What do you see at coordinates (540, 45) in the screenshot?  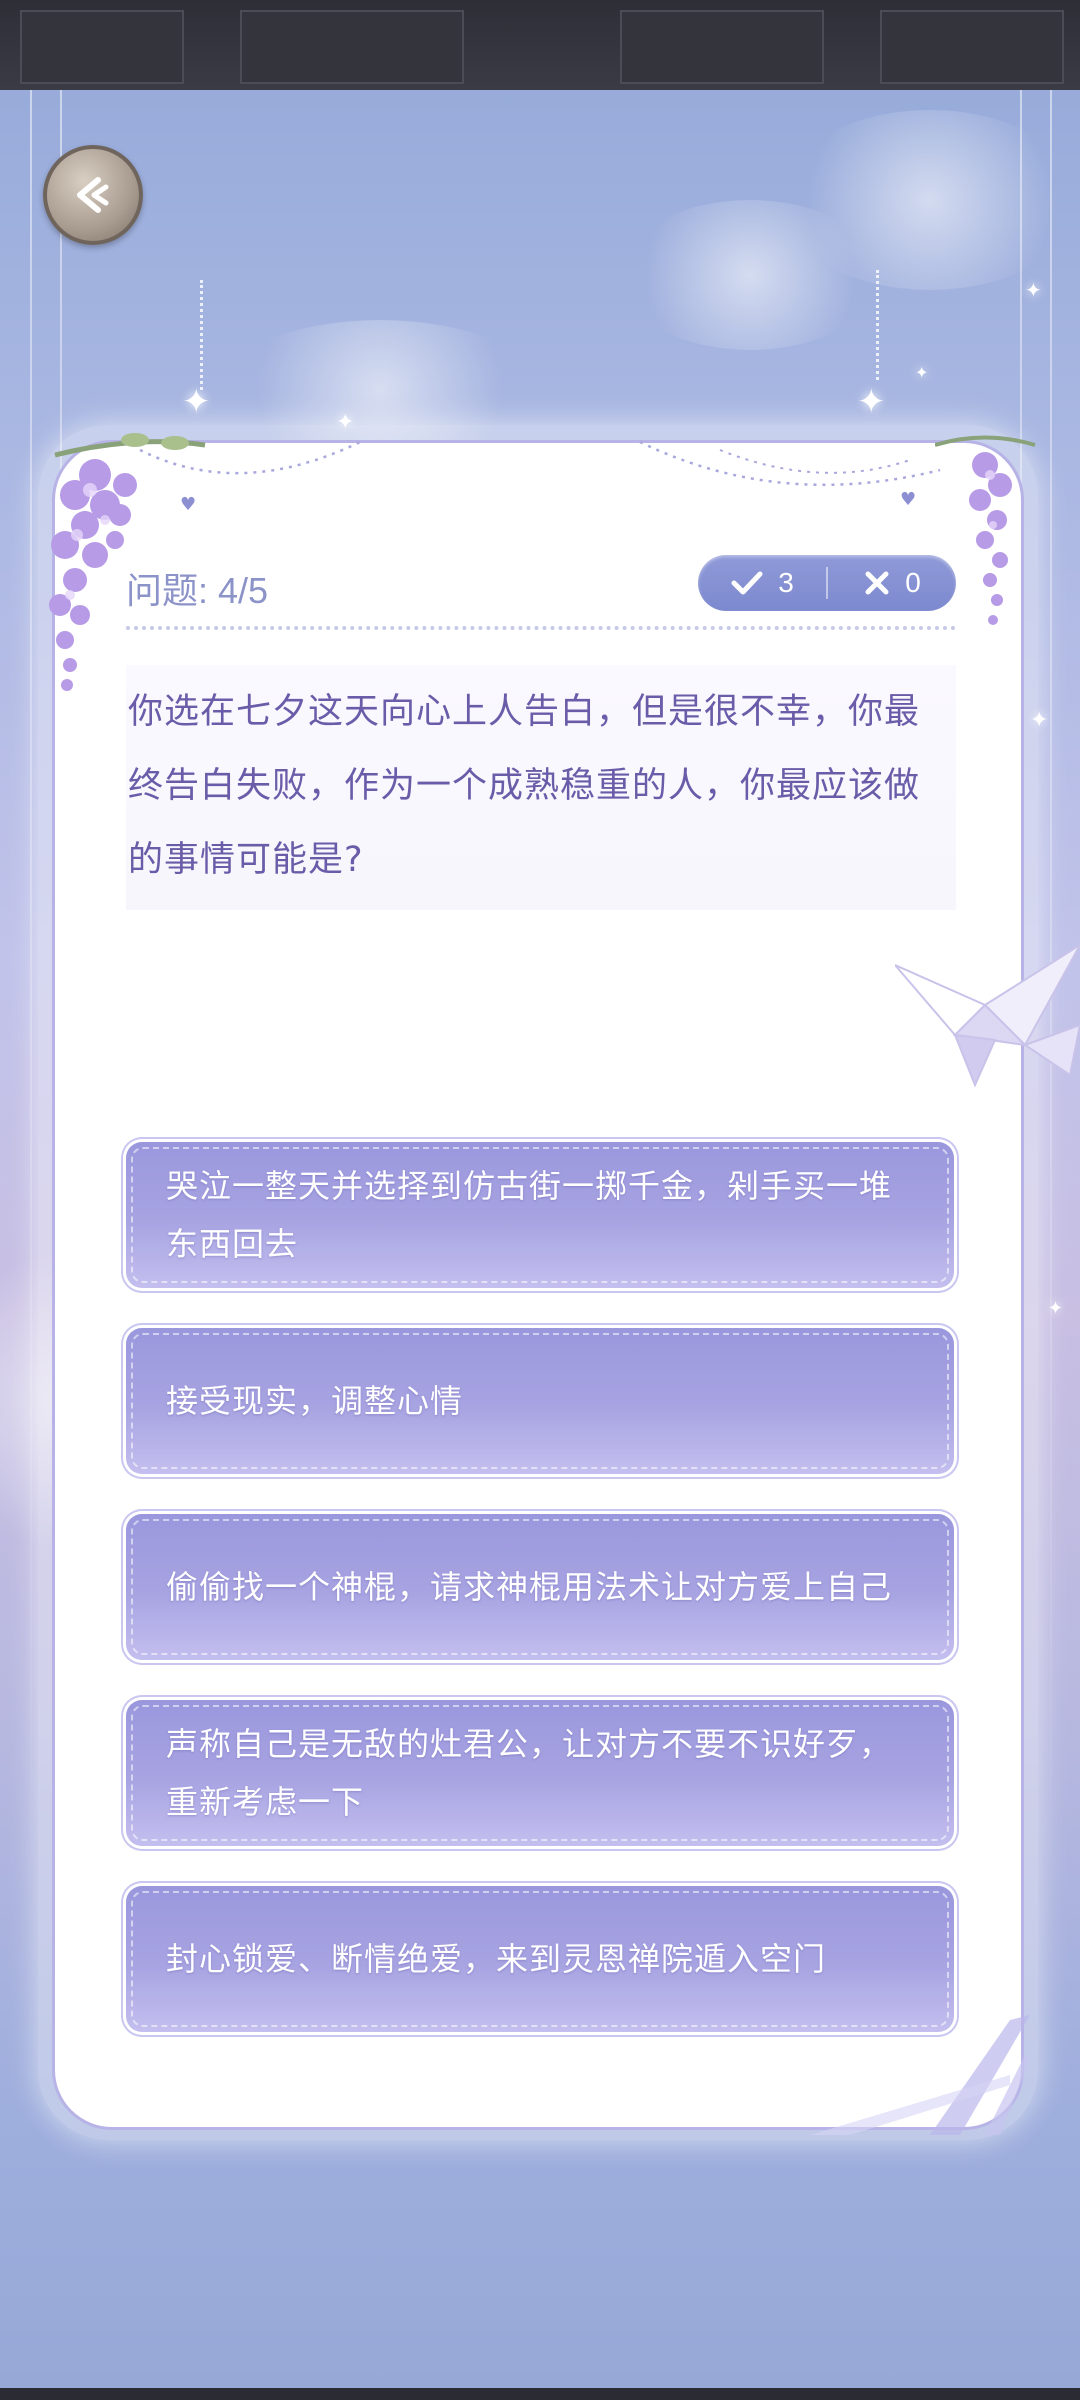 I see `top-game-strip` at bounding box center [540, 45].